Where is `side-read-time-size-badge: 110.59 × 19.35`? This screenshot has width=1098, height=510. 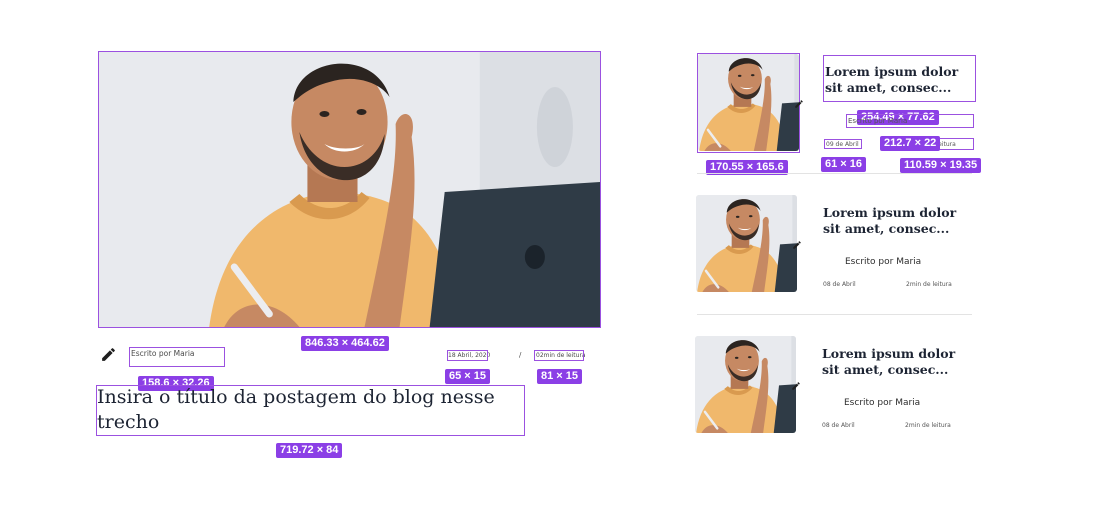
side-read-time-size-badge: 110.59 × 19.35 is located at coordinates (941, 165).